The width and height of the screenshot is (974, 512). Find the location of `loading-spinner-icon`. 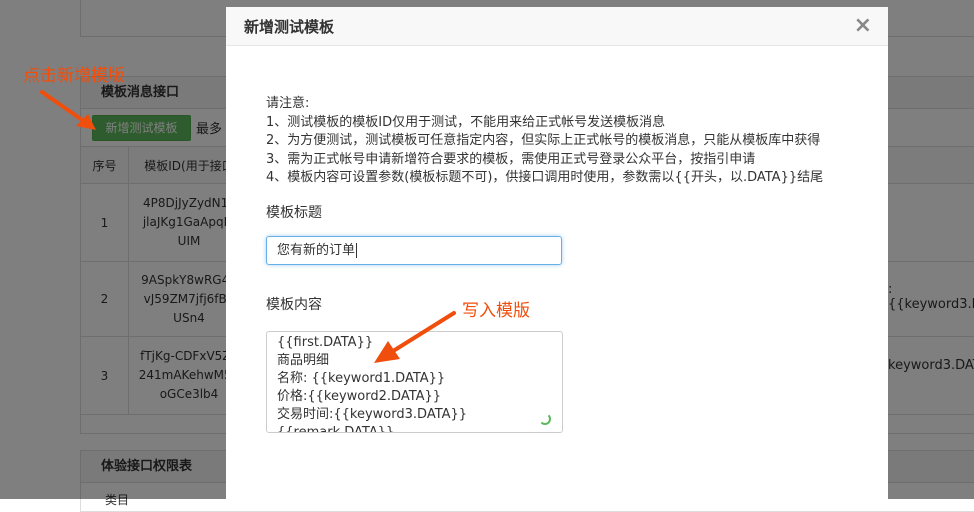

loading-spinner-icon is located at coordinates (545, 419).